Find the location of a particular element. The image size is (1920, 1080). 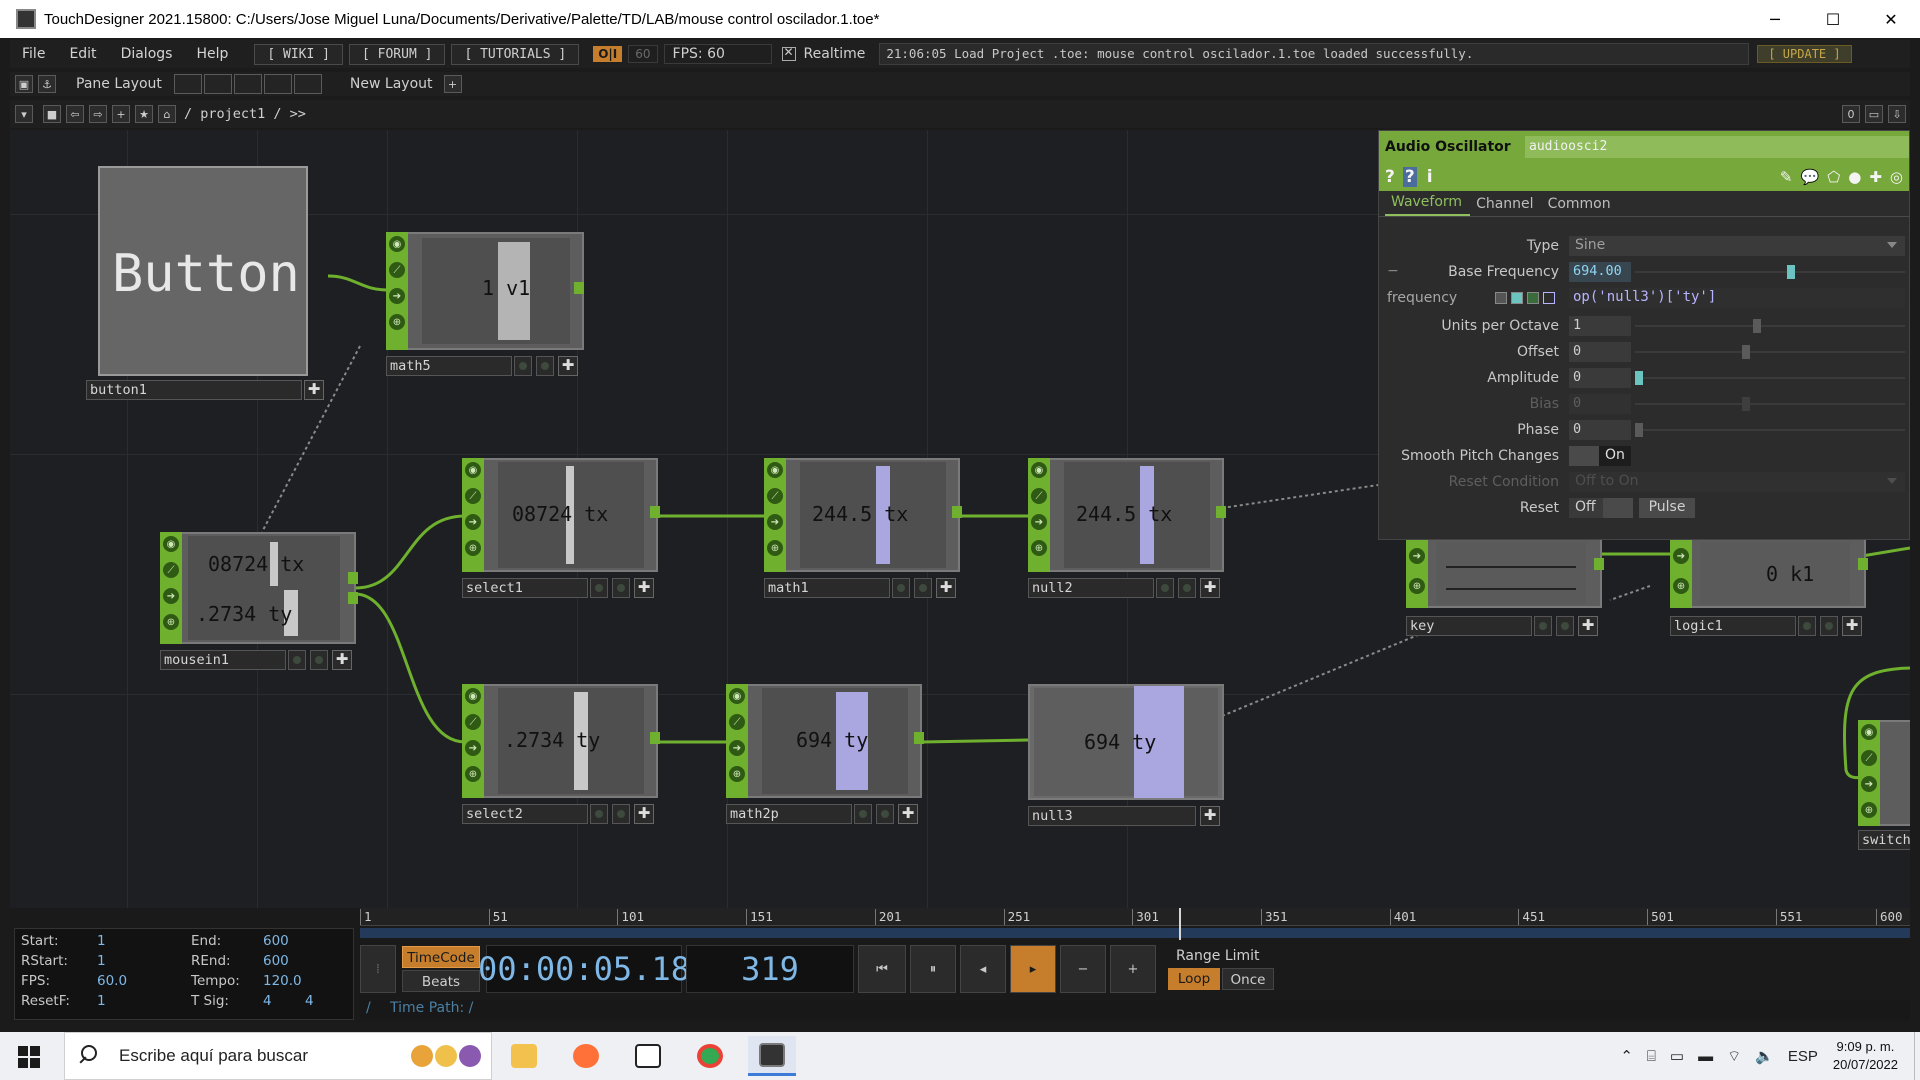

frame-display: 319 is located at coordinates (770, 969).